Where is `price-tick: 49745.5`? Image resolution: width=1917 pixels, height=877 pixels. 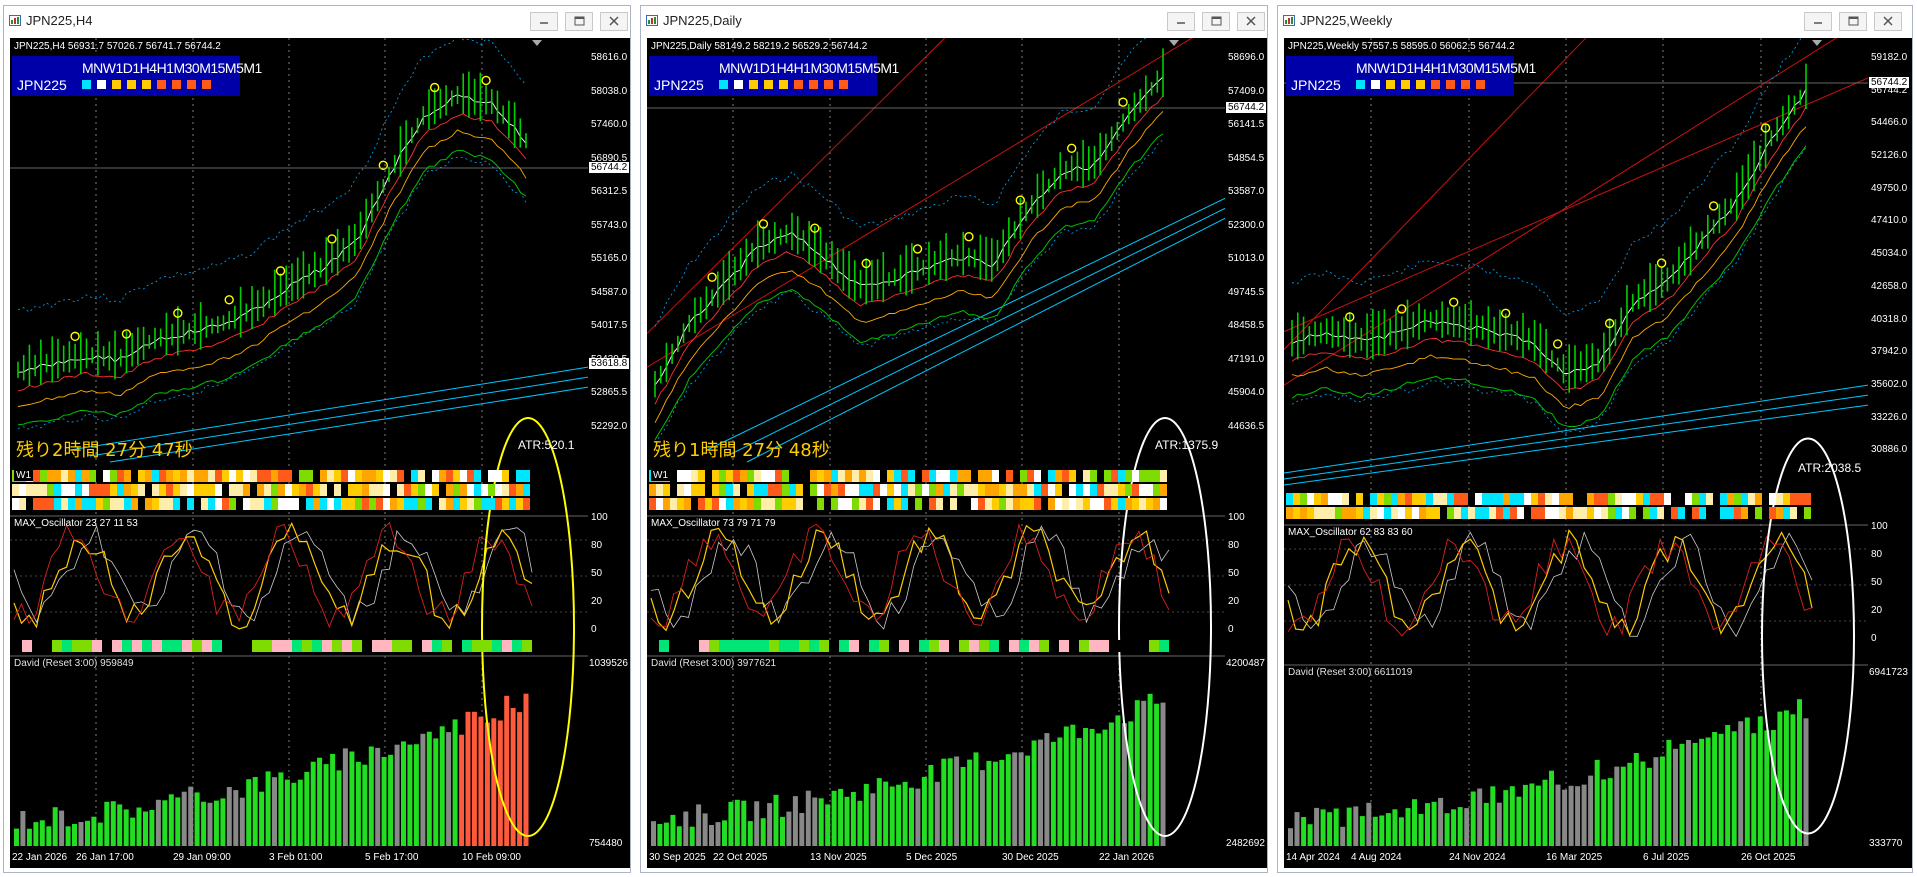 price-tick: 49745.5 is located at coordinates (1246, 292).